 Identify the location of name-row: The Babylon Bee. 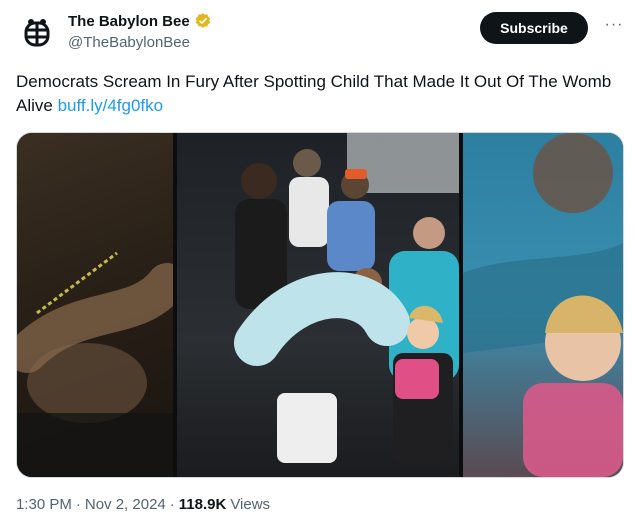
(140, 21).